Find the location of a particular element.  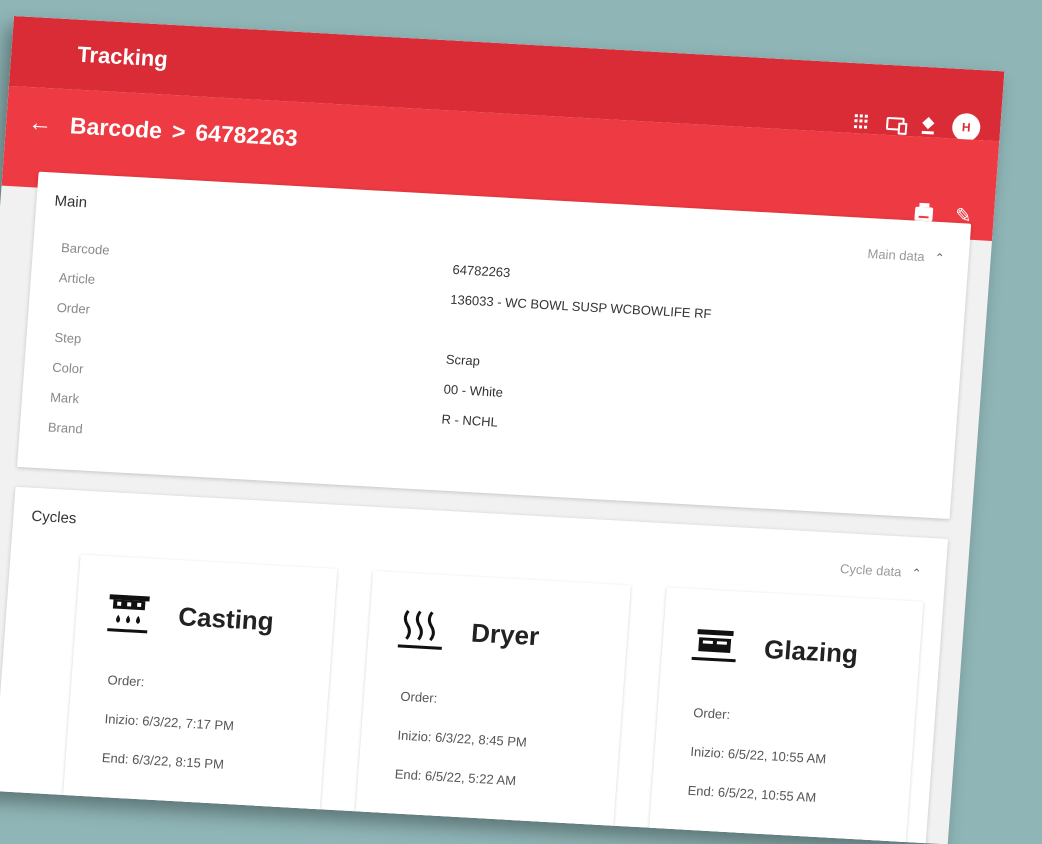

field-label: Color is located at coordinates (67, 368).